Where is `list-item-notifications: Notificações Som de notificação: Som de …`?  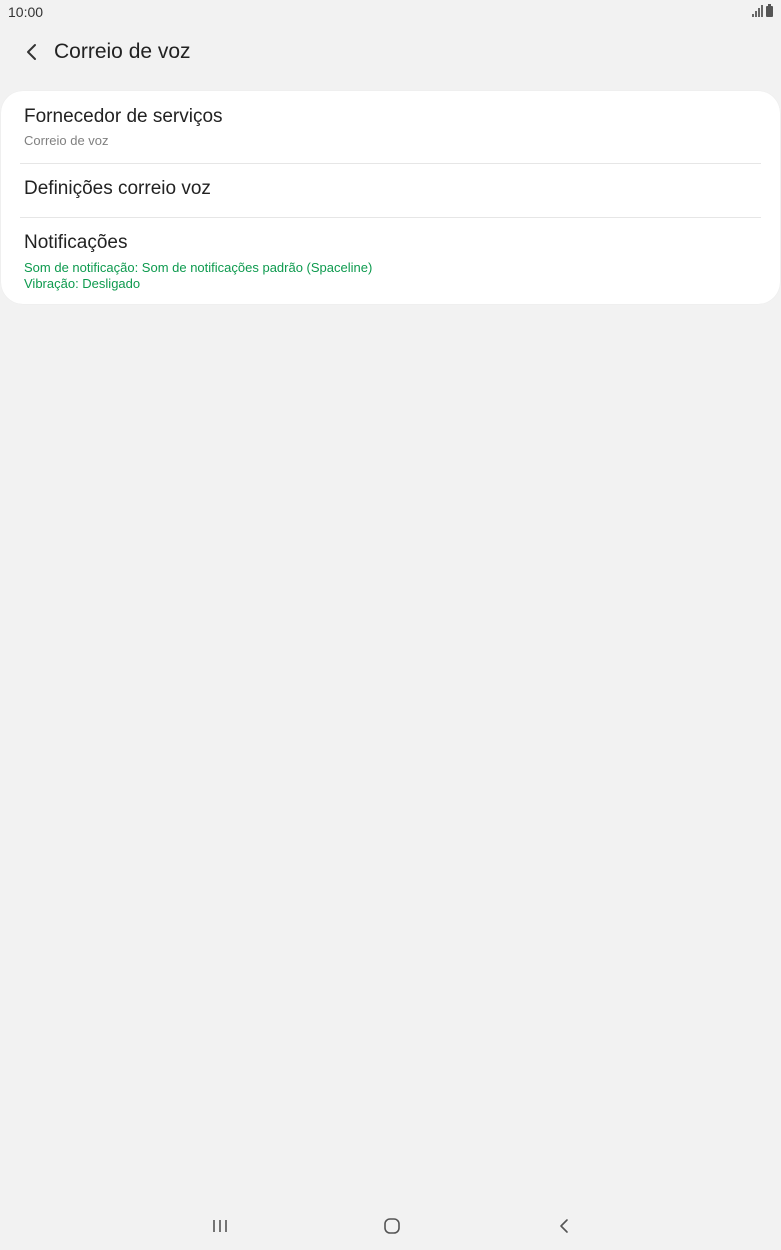
list-item-notifications: Notificações Som de notificação: Som de … is located at coordinates (390, 261).